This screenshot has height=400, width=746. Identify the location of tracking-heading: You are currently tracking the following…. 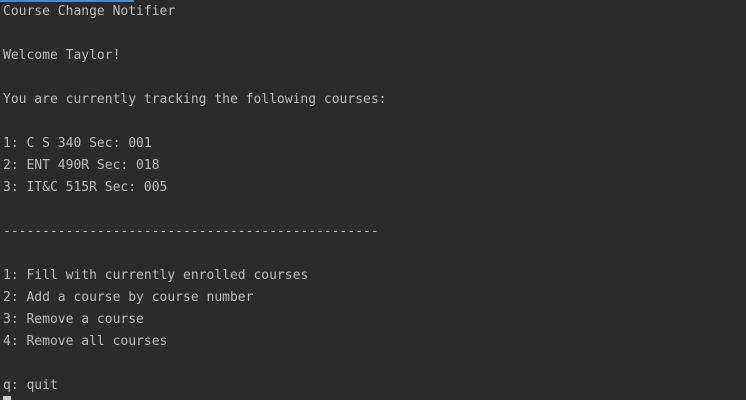
(195, 99).